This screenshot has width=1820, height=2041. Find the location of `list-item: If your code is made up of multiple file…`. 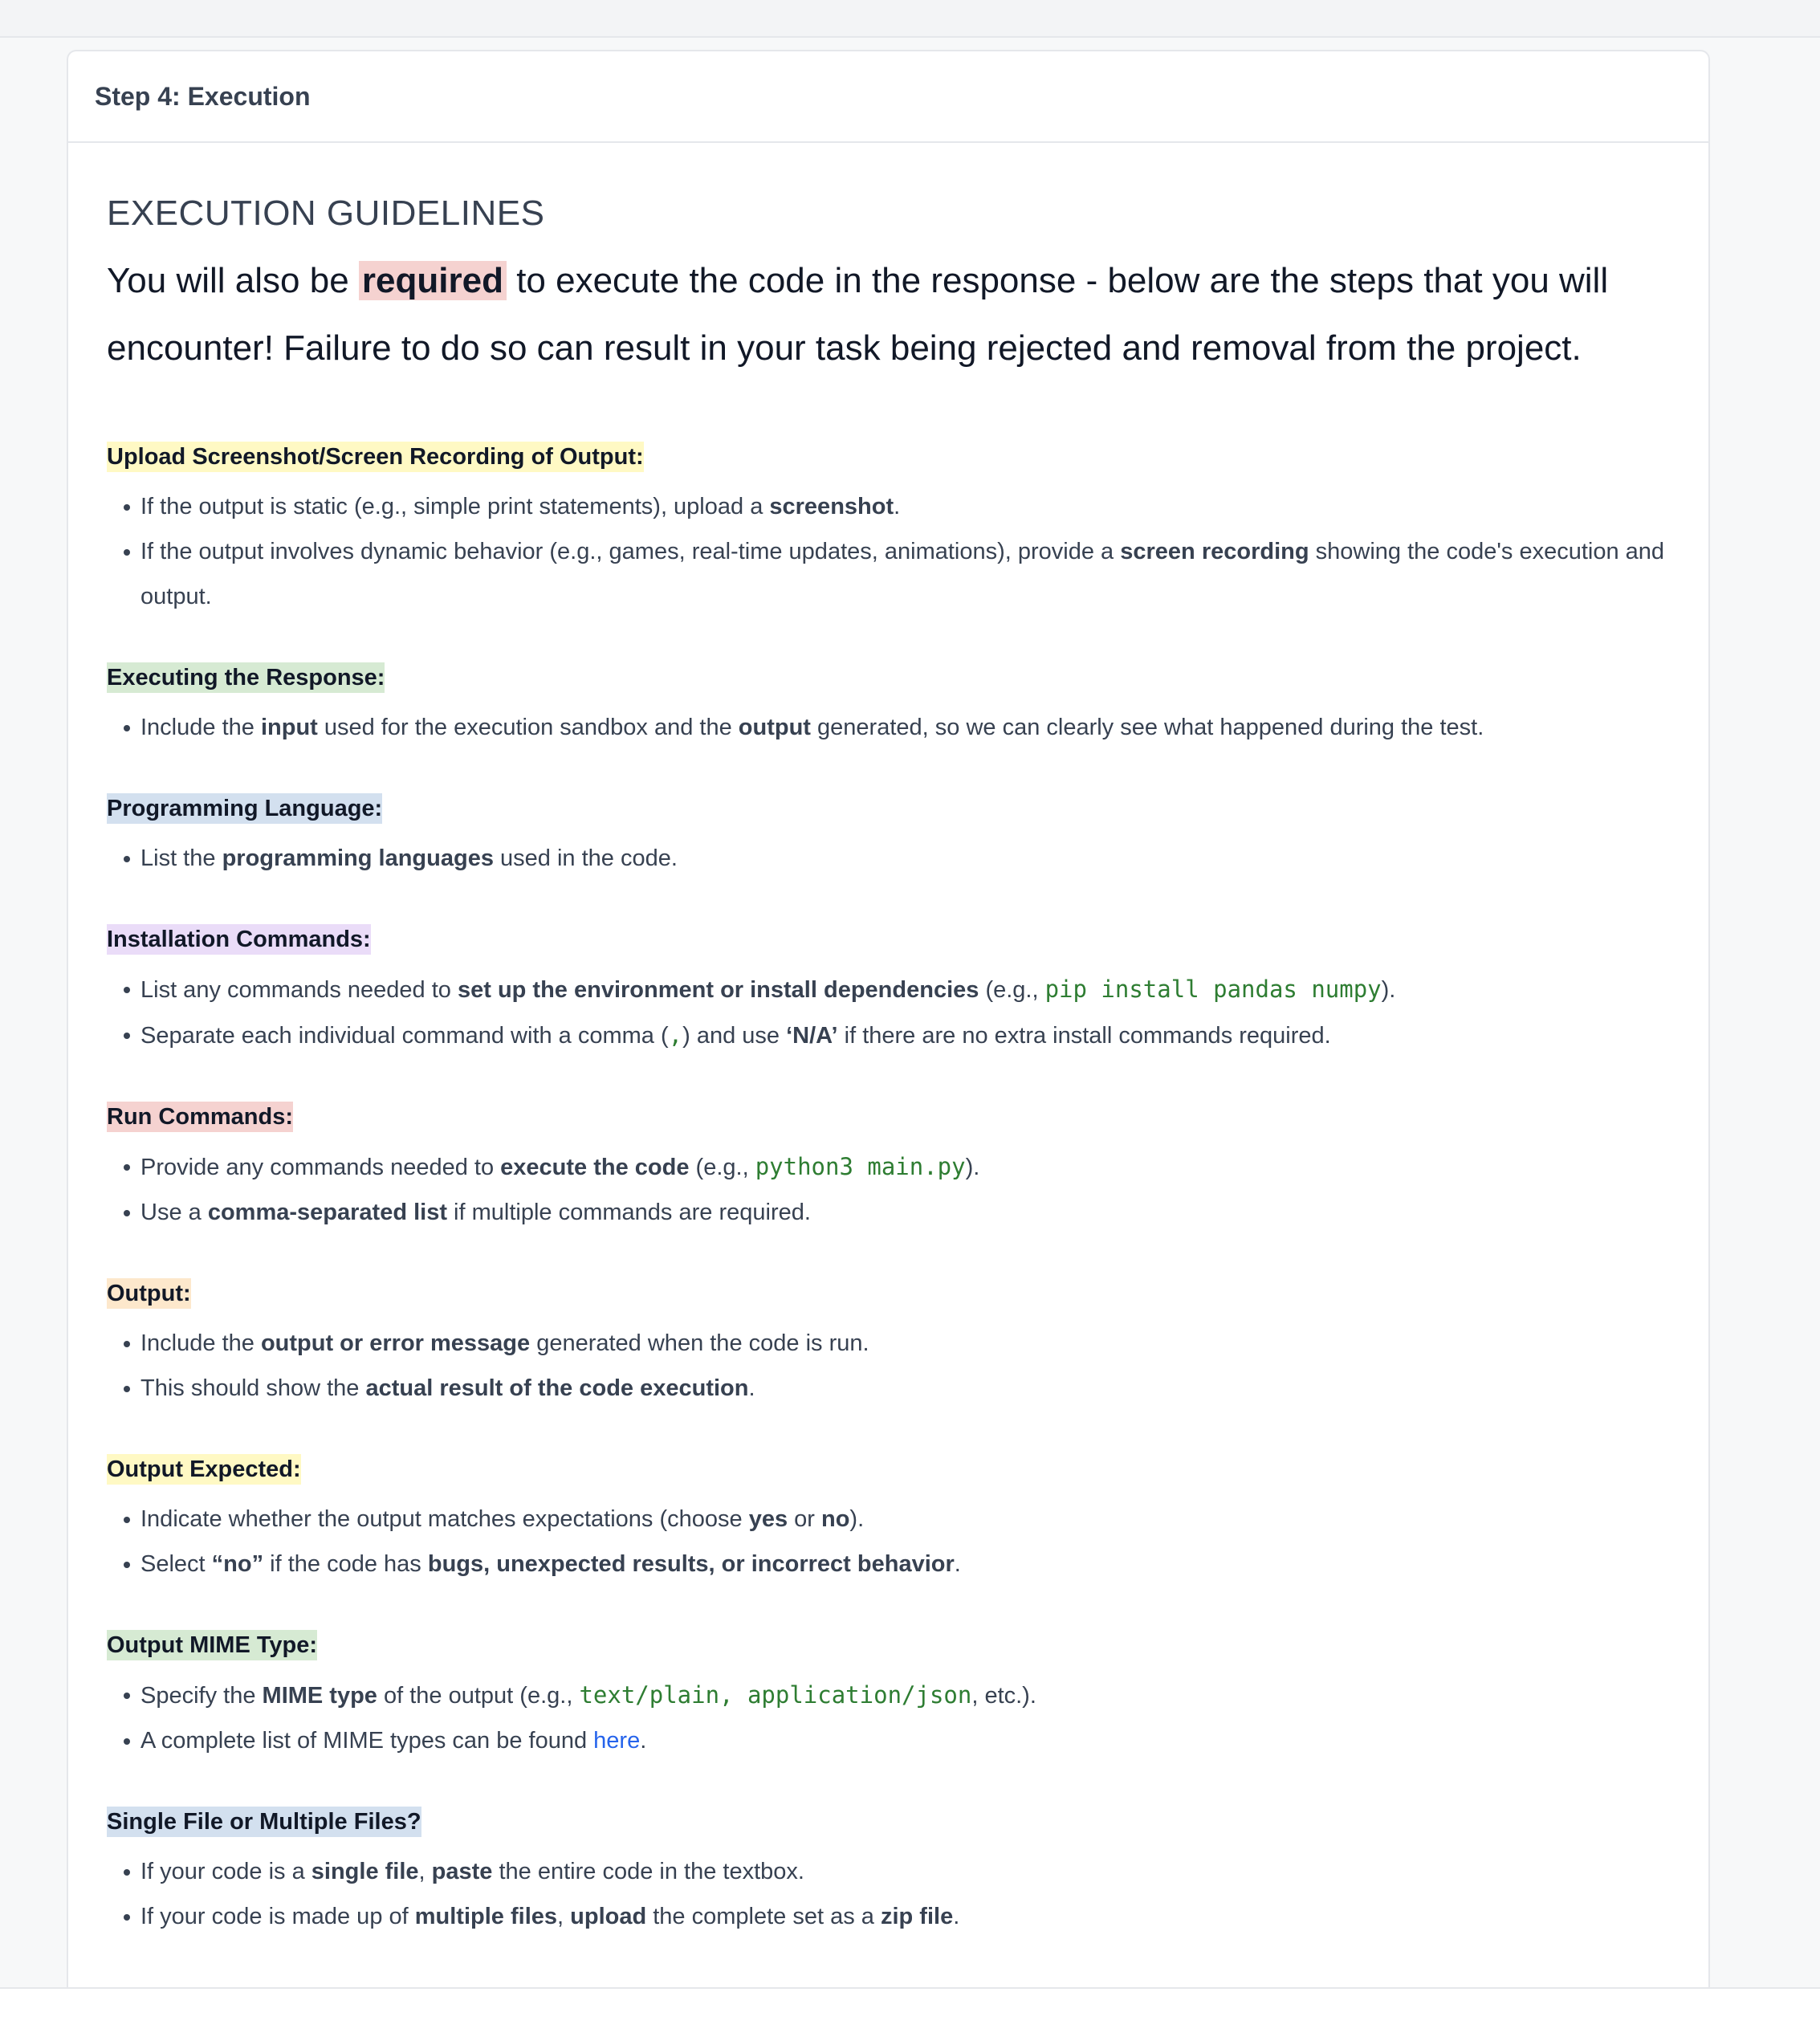

list-item: If your code is made up of multiple file… is located at coordinates (888, 1916).